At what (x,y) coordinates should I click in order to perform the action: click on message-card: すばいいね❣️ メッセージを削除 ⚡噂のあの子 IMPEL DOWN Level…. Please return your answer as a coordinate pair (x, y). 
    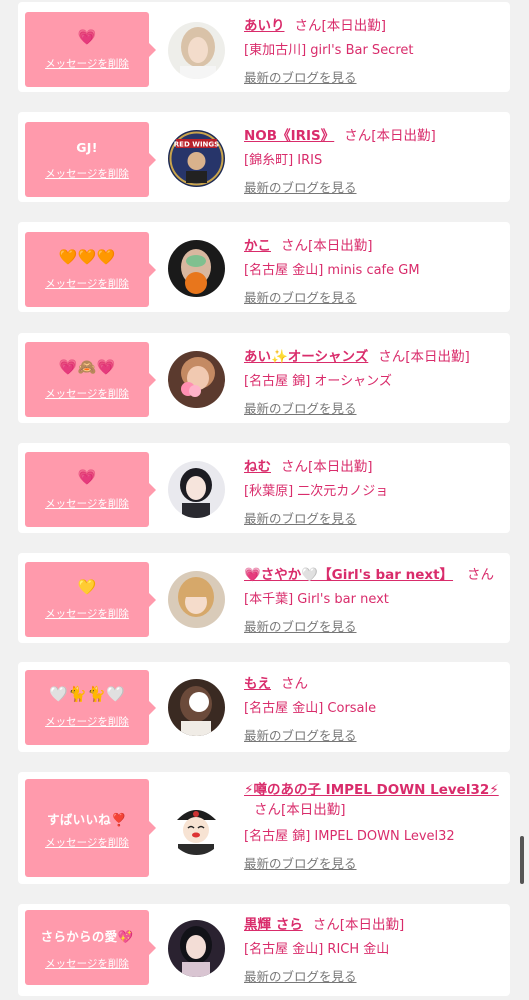
    Looking at the image, I should click on (264, 828).